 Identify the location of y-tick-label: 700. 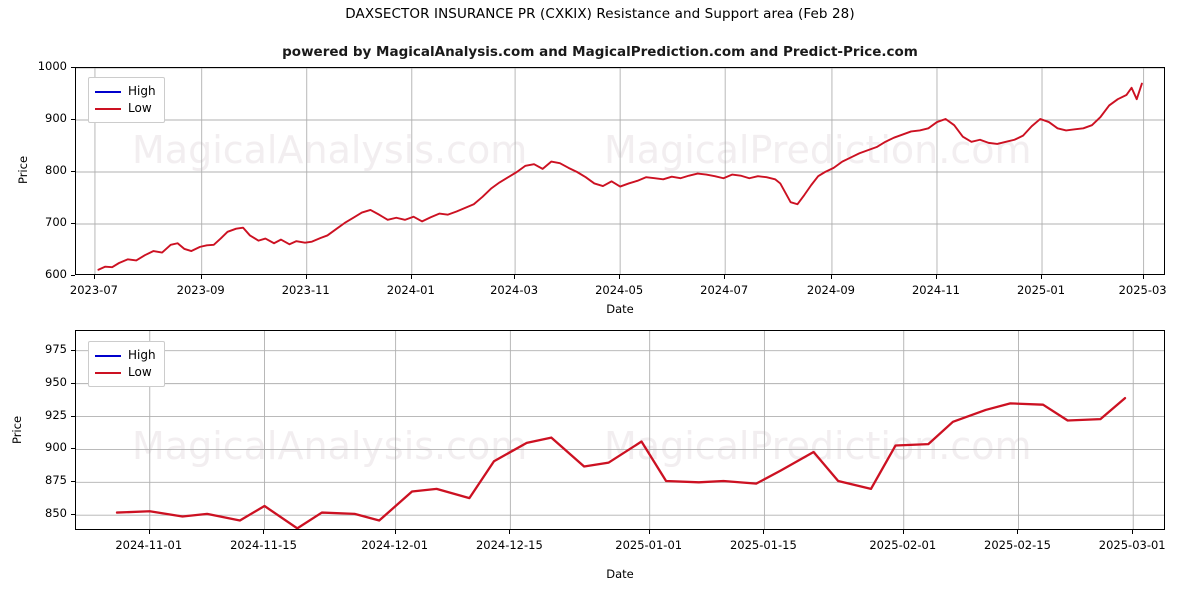
(56, 222).